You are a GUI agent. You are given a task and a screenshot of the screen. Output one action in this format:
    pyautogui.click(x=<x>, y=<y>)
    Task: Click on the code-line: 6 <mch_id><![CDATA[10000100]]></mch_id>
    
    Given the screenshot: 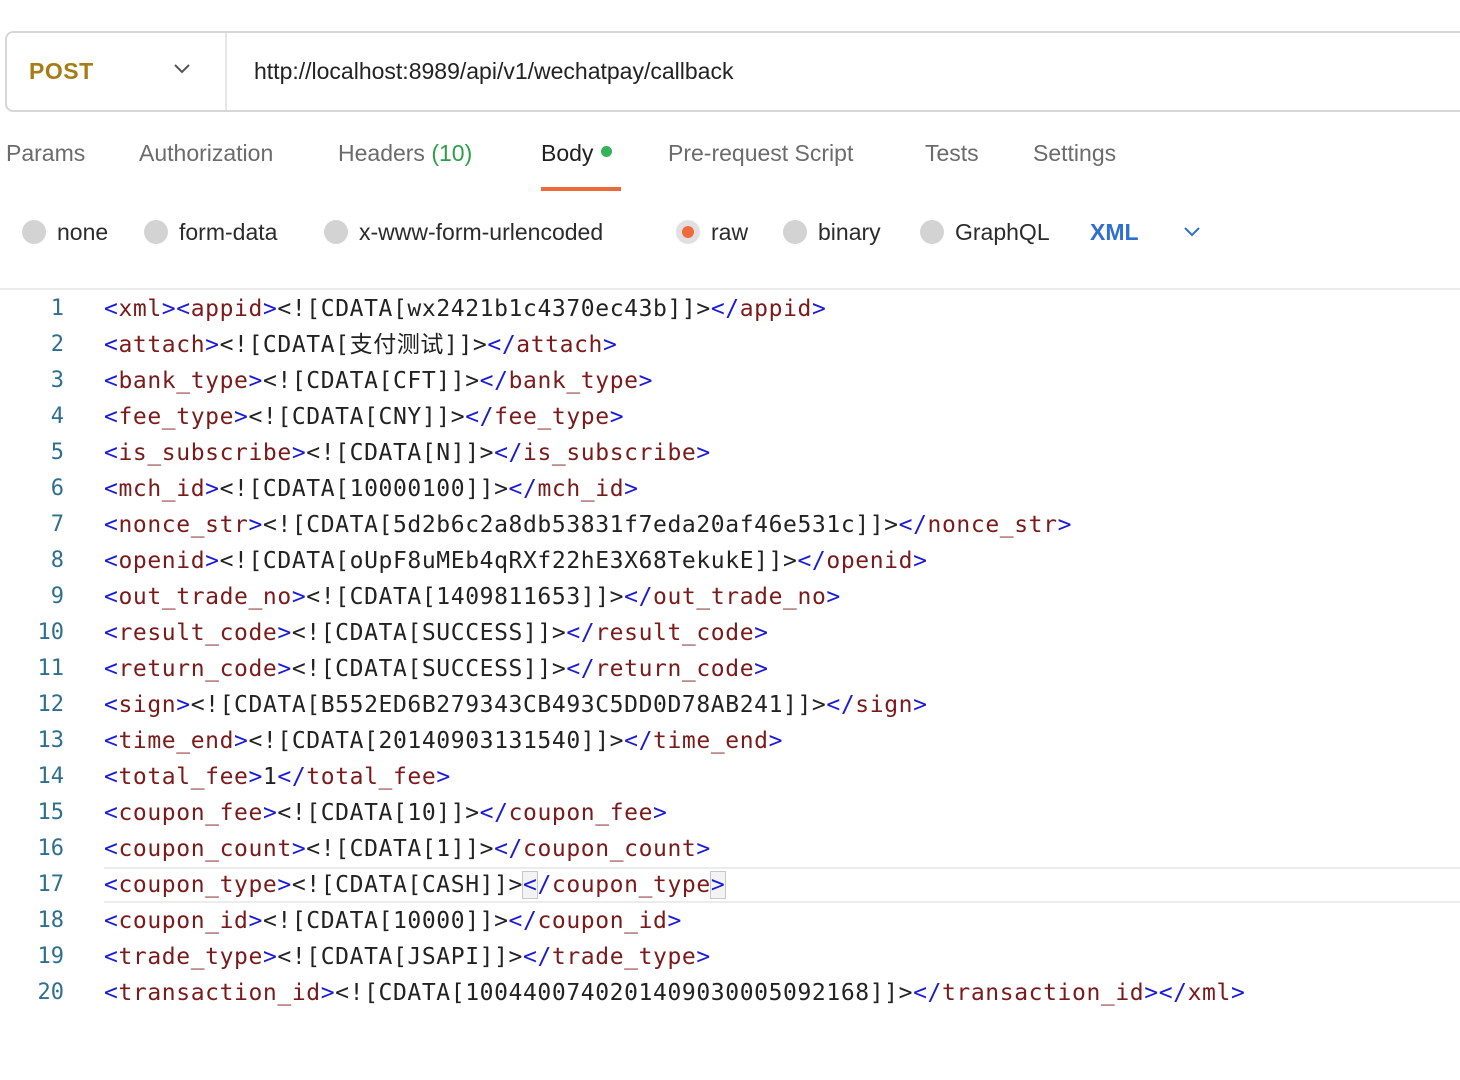 What is the action you would take?
    pyautogui.click(x=730, y=489)
    